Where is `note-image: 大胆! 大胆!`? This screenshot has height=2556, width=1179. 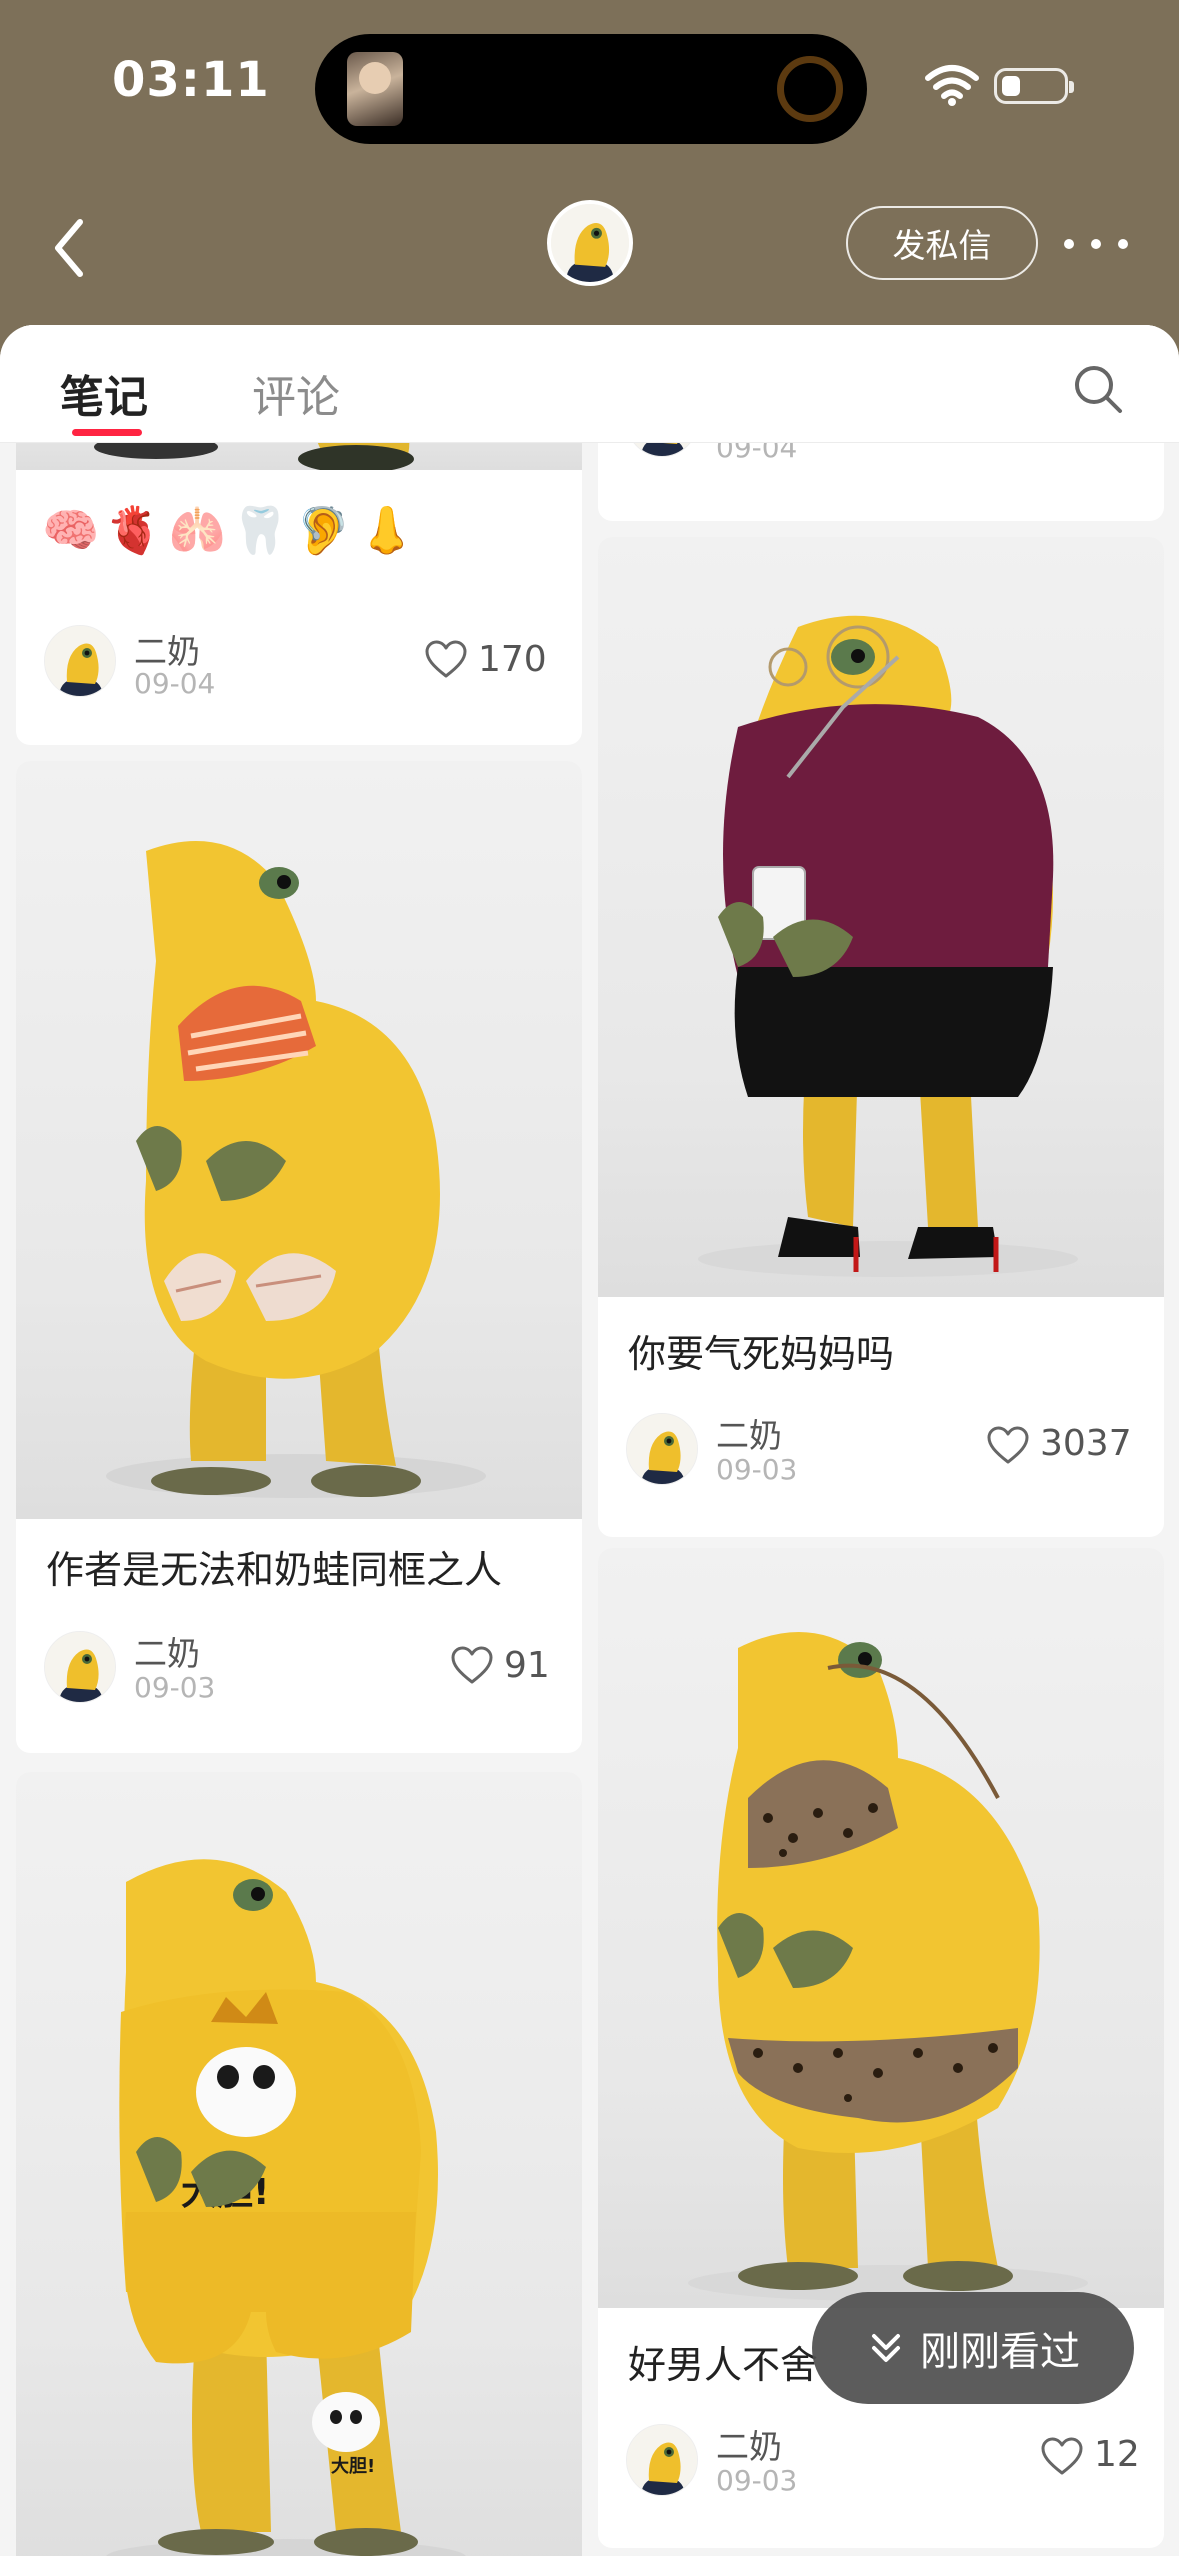 note-image: 大胆! 大胆! is located at coordinates (299, 2164).